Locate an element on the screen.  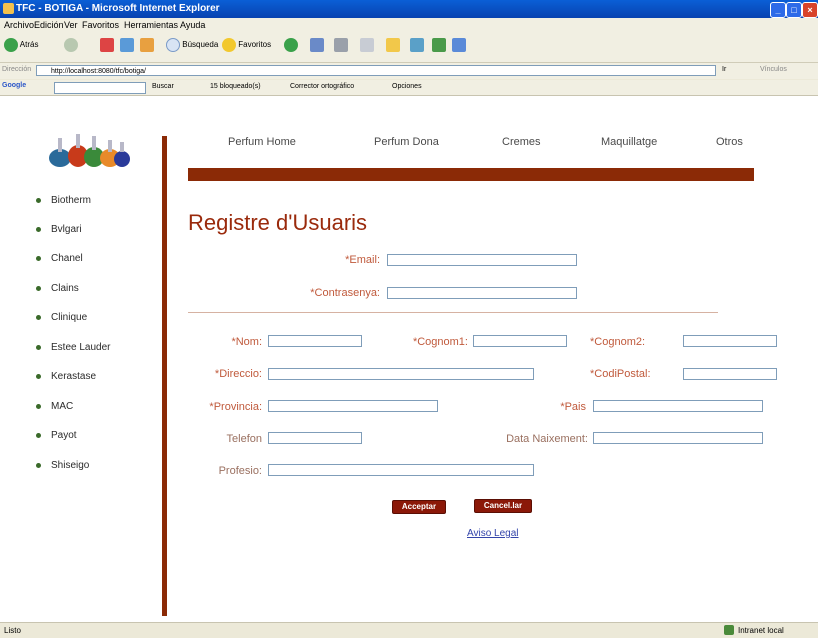
pais-field is located at coordinates (678, 406).